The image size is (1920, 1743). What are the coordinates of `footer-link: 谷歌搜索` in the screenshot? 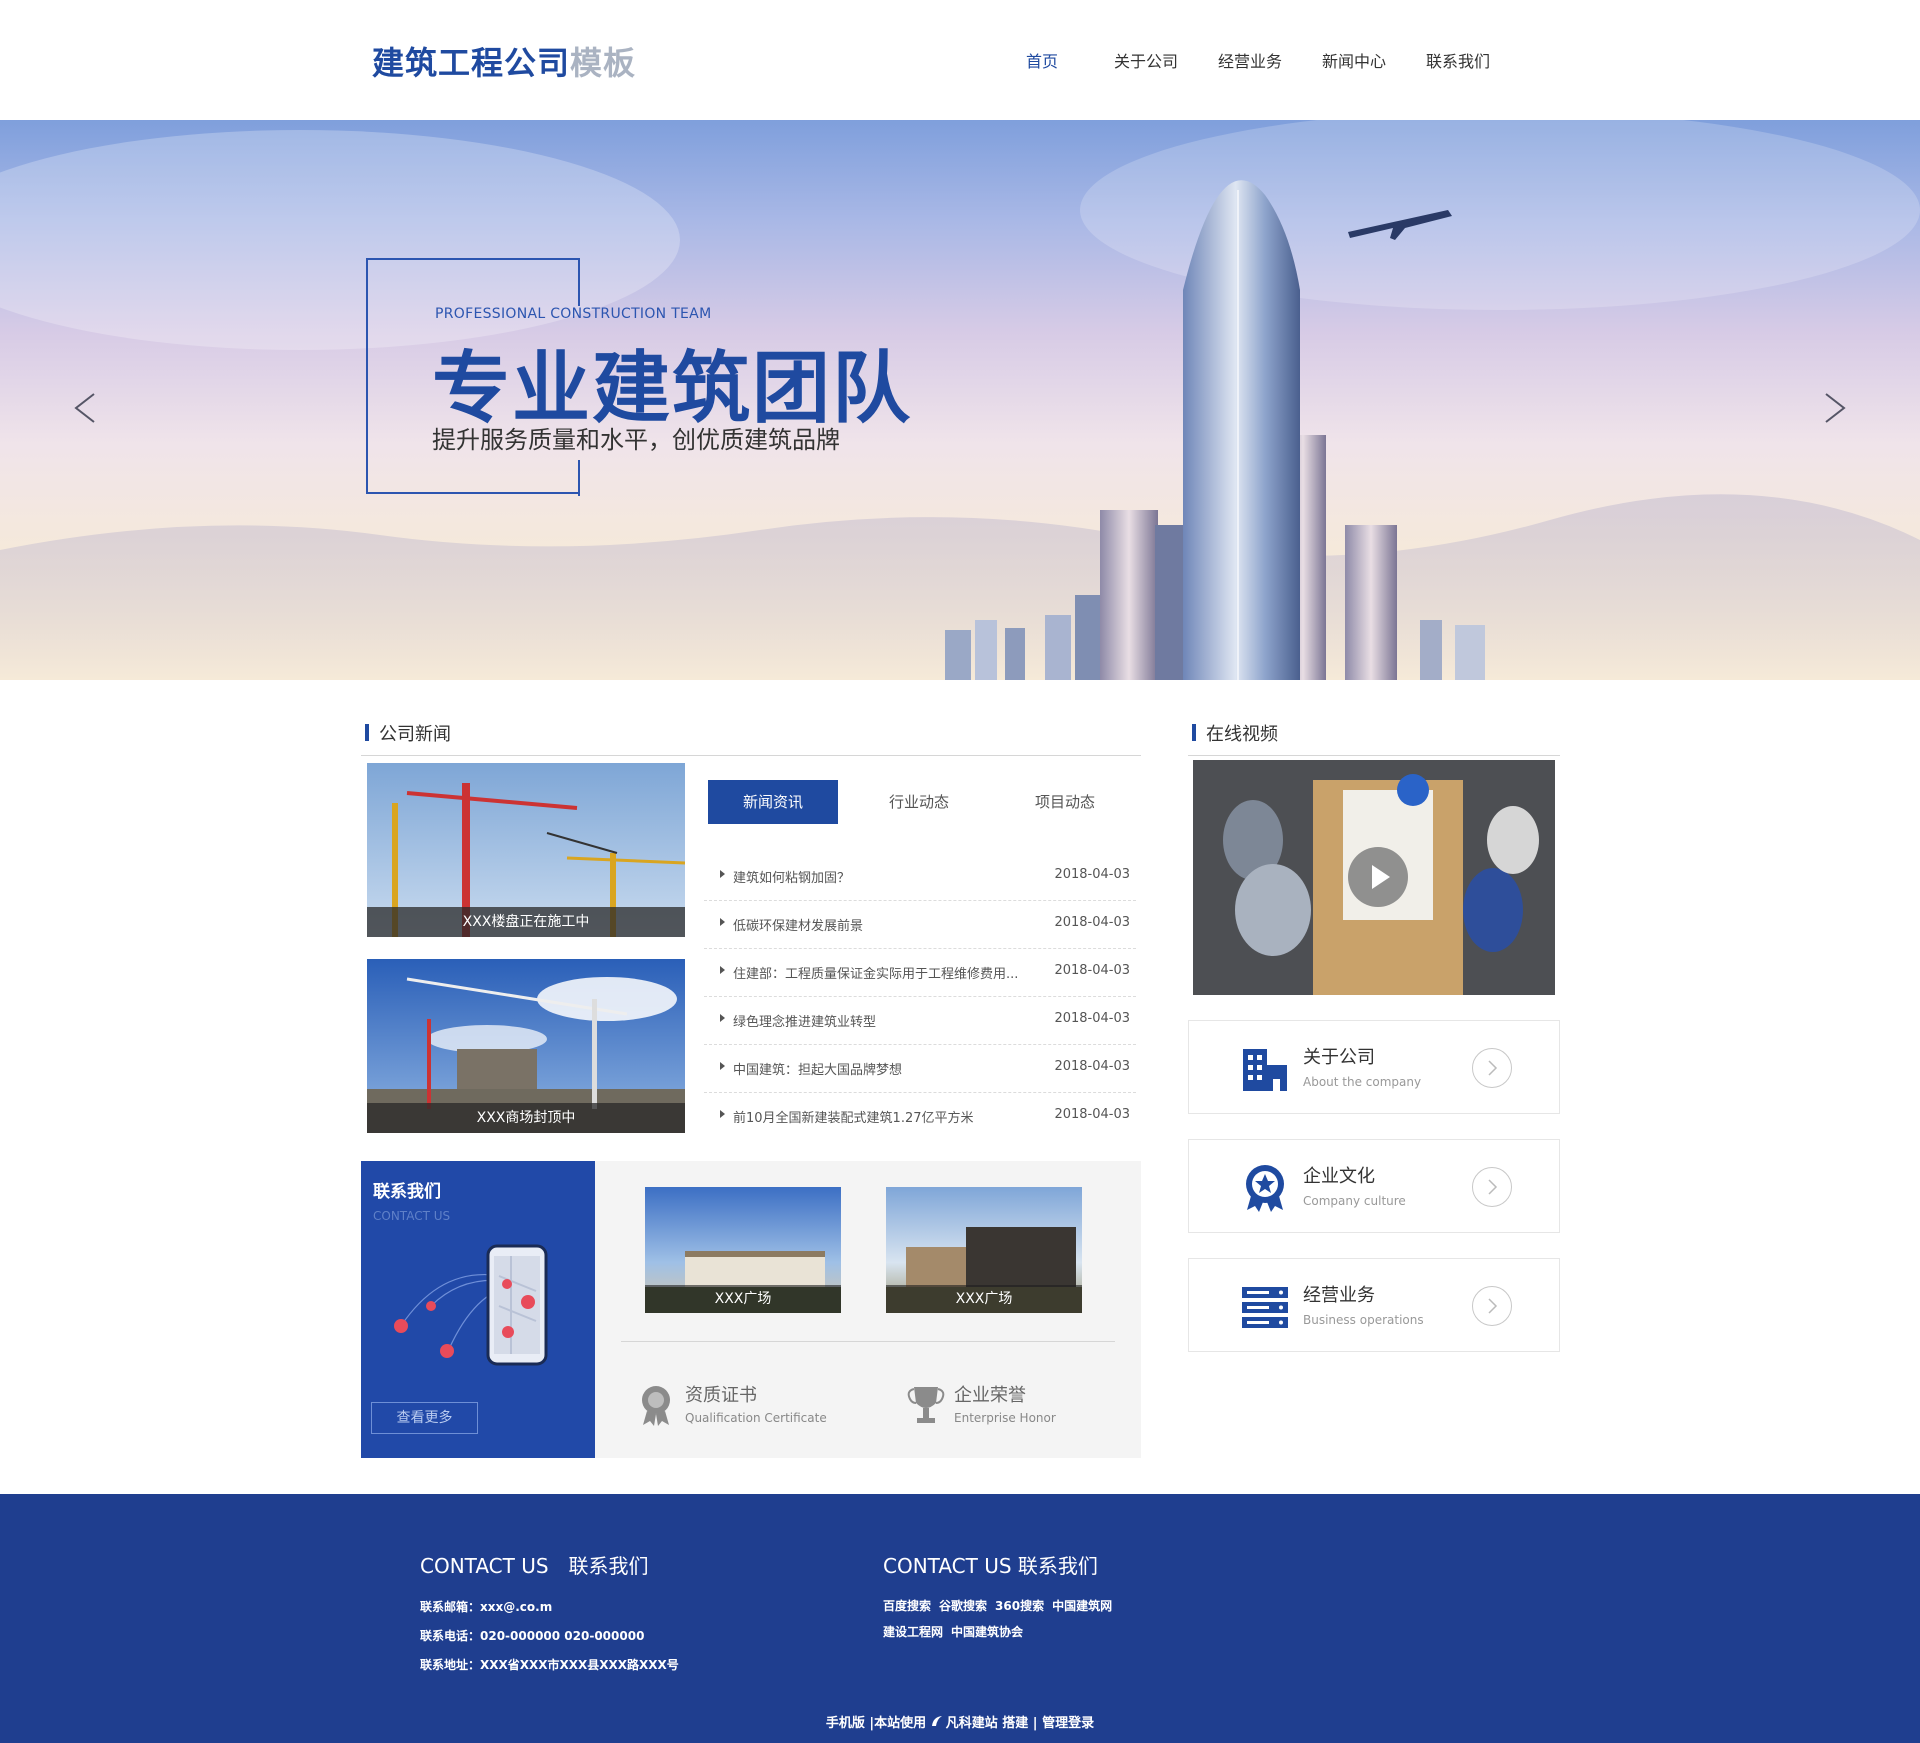 It's located at (963, 1606).